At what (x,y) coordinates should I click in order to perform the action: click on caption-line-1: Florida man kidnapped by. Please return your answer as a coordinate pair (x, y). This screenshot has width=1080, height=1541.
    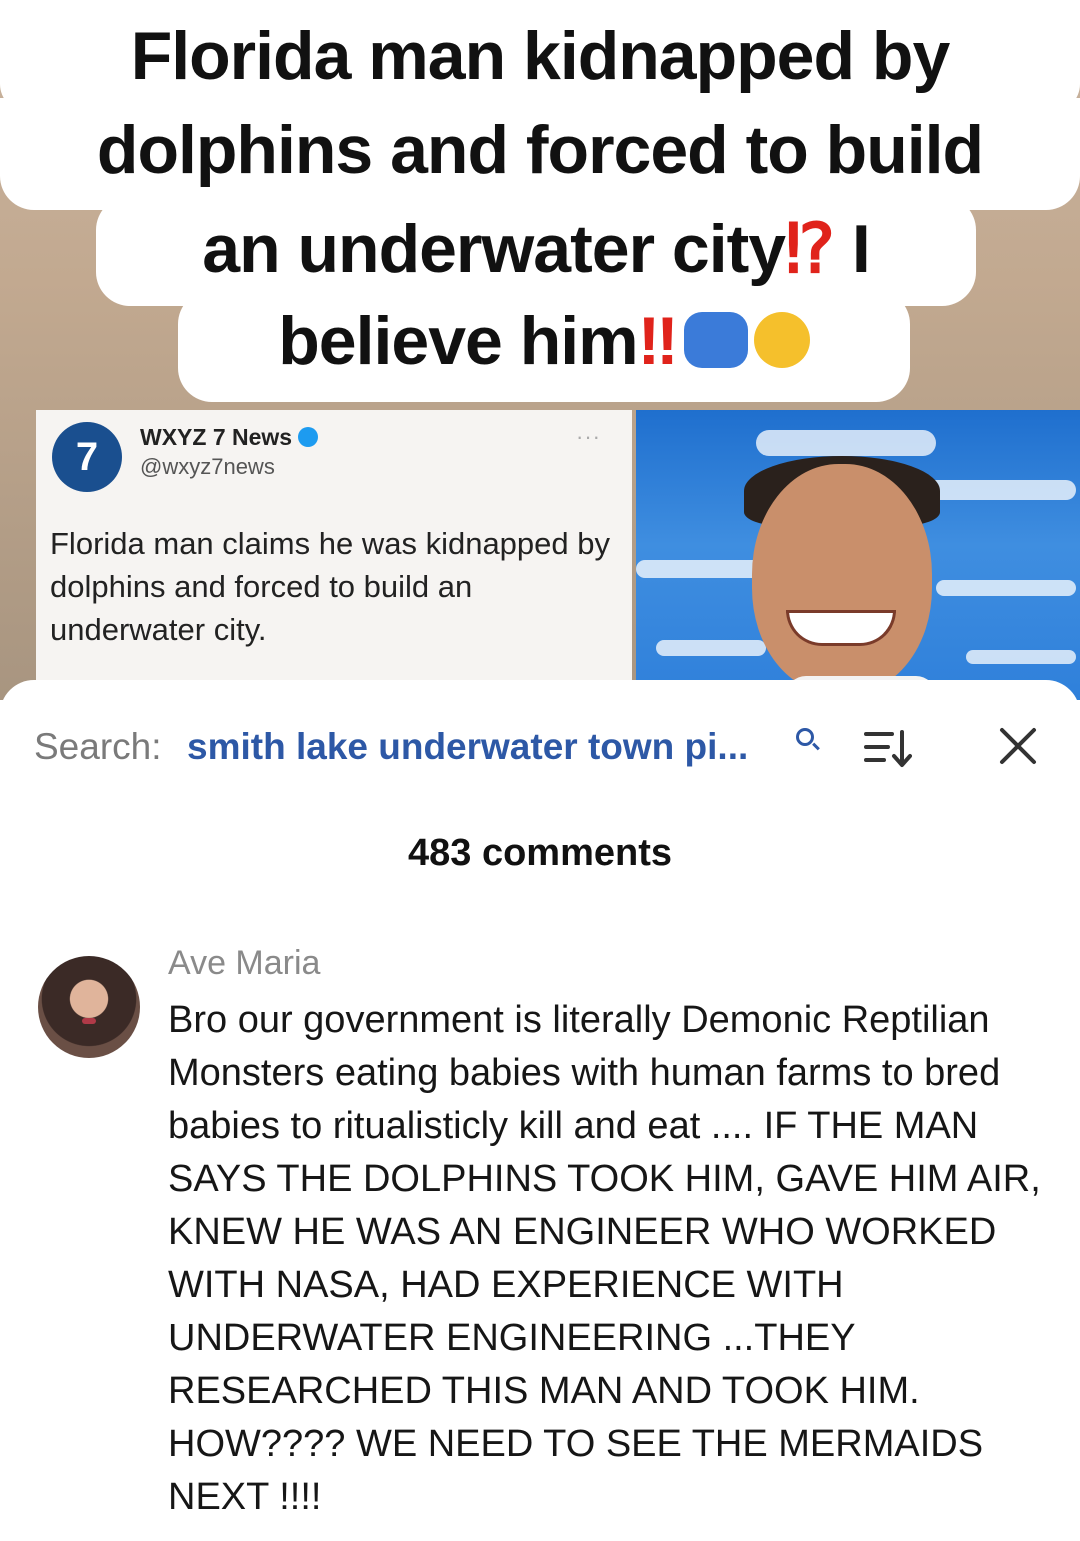
    Looking at the image, I should click on (540, 56).